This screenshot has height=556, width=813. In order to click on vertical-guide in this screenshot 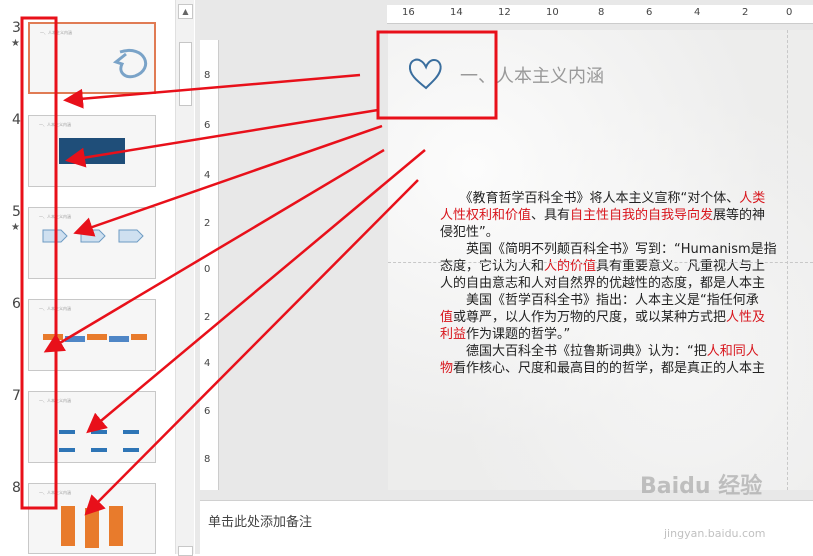, I will do `click(787, 260)`.